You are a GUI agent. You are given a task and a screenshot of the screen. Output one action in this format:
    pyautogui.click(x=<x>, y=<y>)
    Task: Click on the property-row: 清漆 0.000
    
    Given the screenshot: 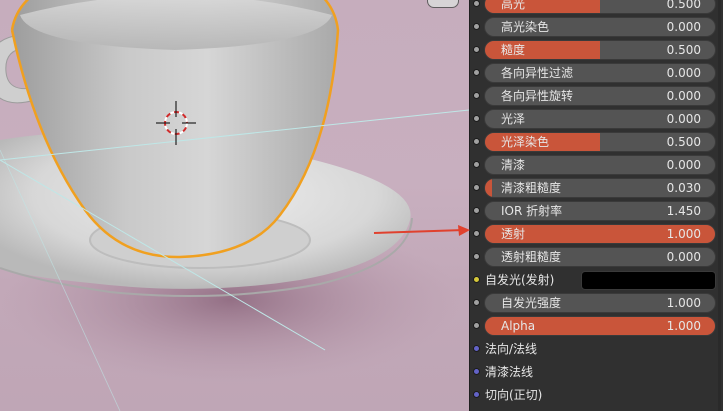 What is the action you would take?
    pyautogui.click(x=596, y=165)
    